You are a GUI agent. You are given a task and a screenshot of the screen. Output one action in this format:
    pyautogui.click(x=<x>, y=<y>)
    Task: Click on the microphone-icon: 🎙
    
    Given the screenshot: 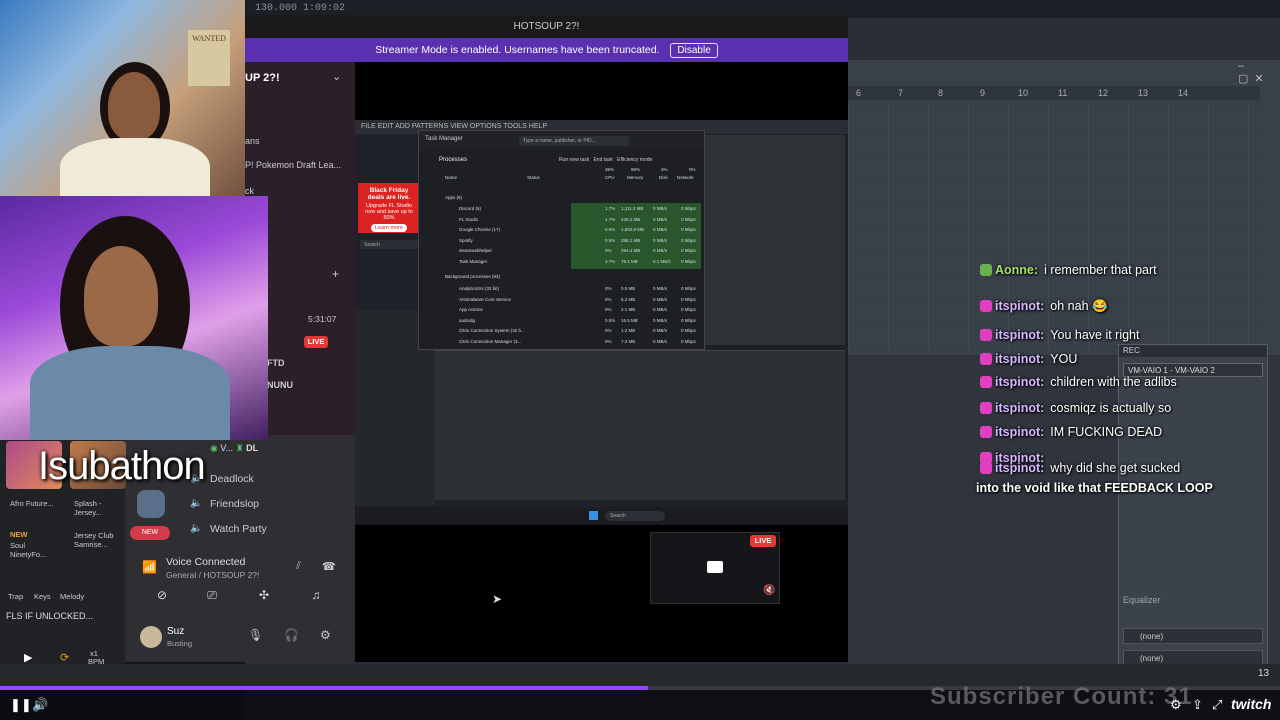 What is the action you would take?
    pyautogui.click(x=255, y=635)
    